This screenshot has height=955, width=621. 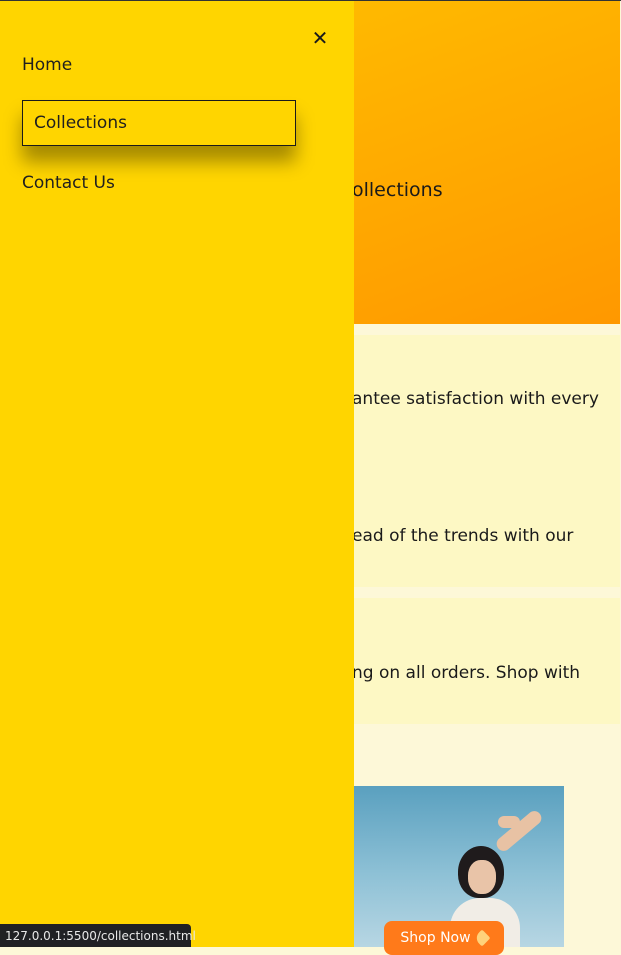 What do you see at coordinates (482, 877) in the screenshot?
I see `person-face` at bounding box center [482, 877].